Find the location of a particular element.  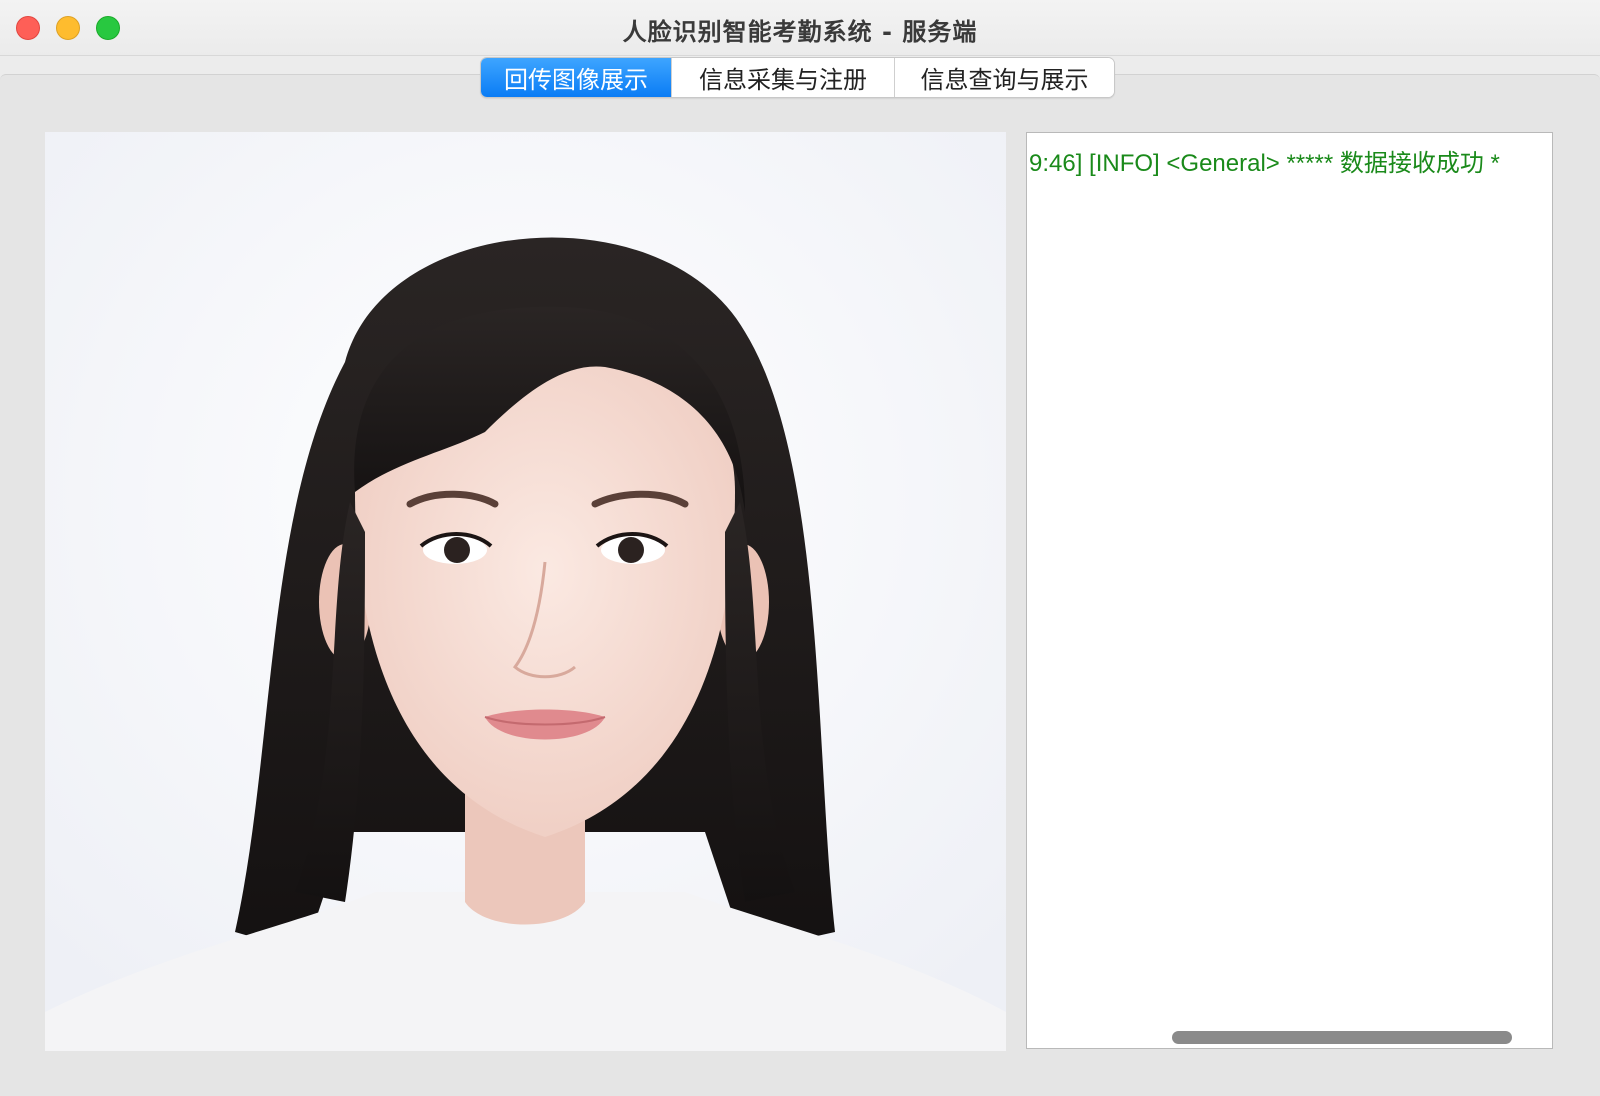

tab-info-query: 信息查询与展示 is located at coordinates (1004, 77).